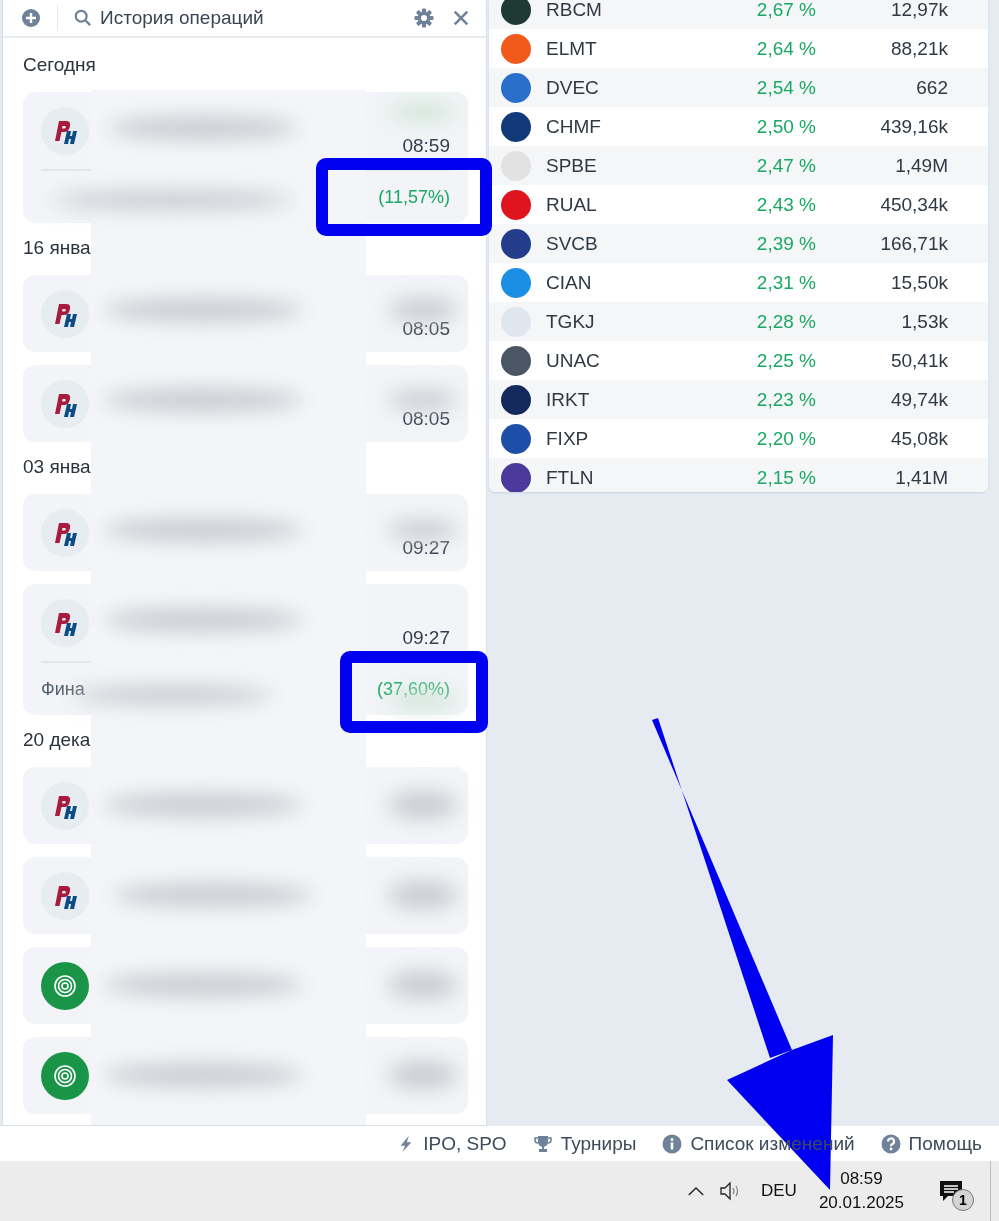  Describe the element at coordinates (785, 10) in the screenshot. I see `price-change: 2,67 %` at that location.